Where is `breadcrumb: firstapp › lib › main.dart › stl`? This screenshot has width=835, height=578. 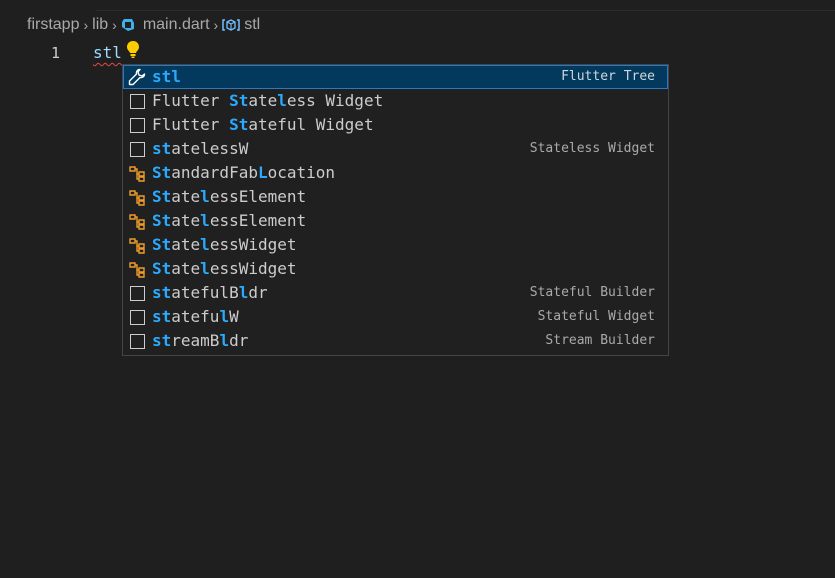 breadcrumb: firstapp › lib › main.dart › stl is located at coordinates (143, 25).